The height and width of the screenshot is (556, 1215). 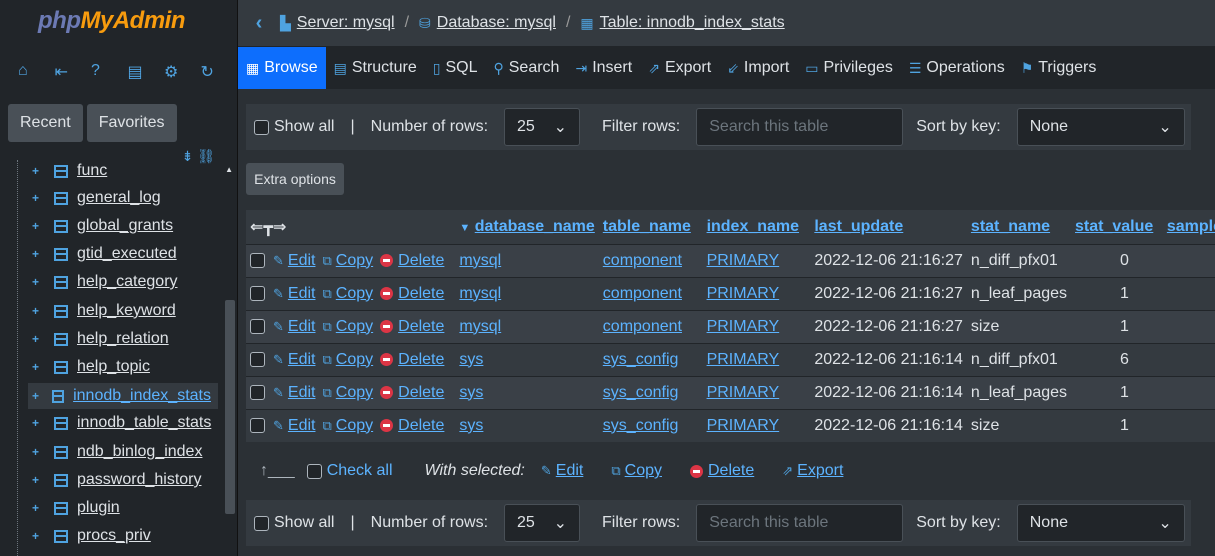 What do you see at coordinates (91, 536) in the screenshot?
I see `tree-item-procs-priv: + procs_priv` at bounding box center [91, 536].